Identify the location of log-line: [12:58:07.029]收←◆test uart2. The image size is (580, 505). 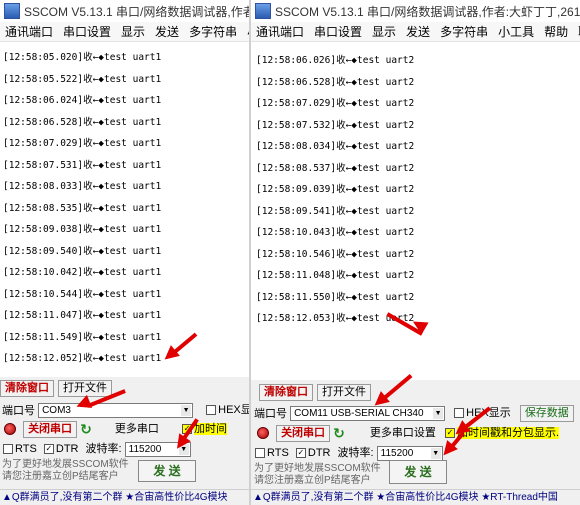
(335, 103).